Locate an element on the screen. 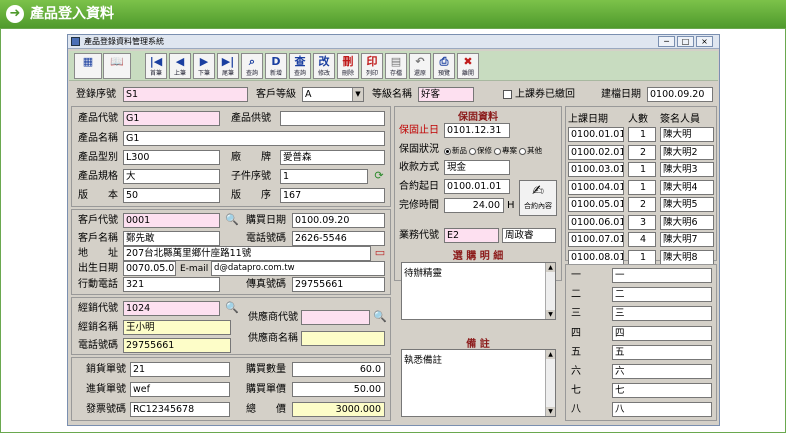  save-button: ▤ 存檔 is located at coordinates (396, 66).